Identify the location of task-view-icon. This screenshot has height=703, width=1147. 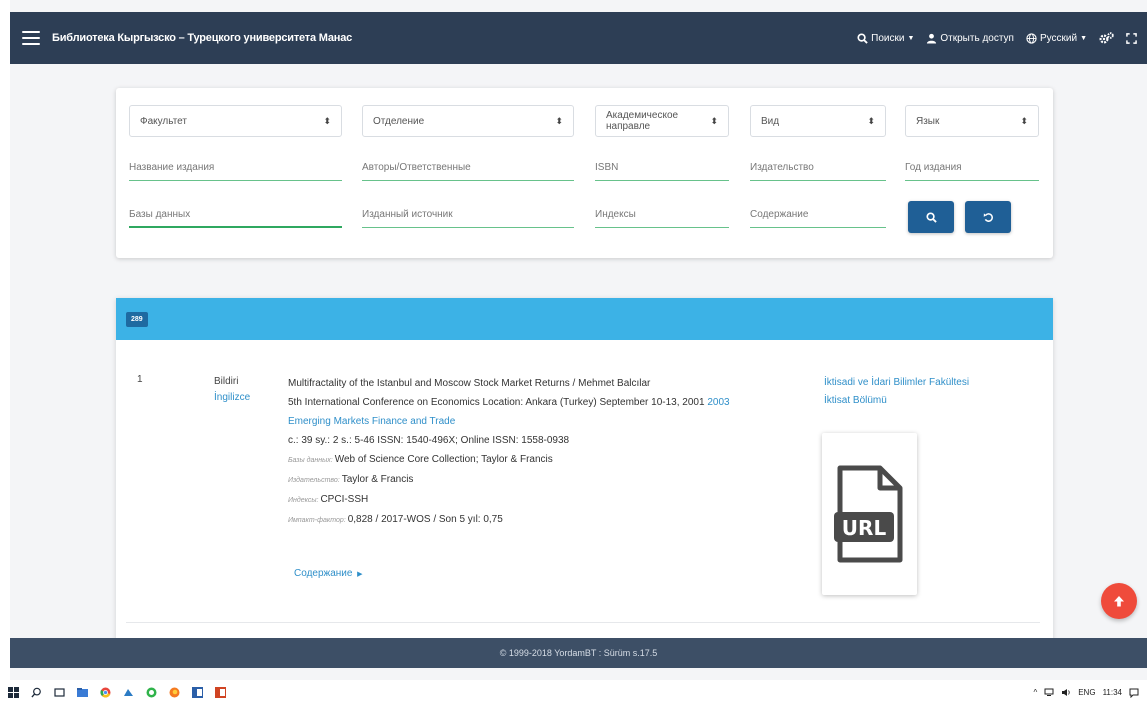
(59, 692).